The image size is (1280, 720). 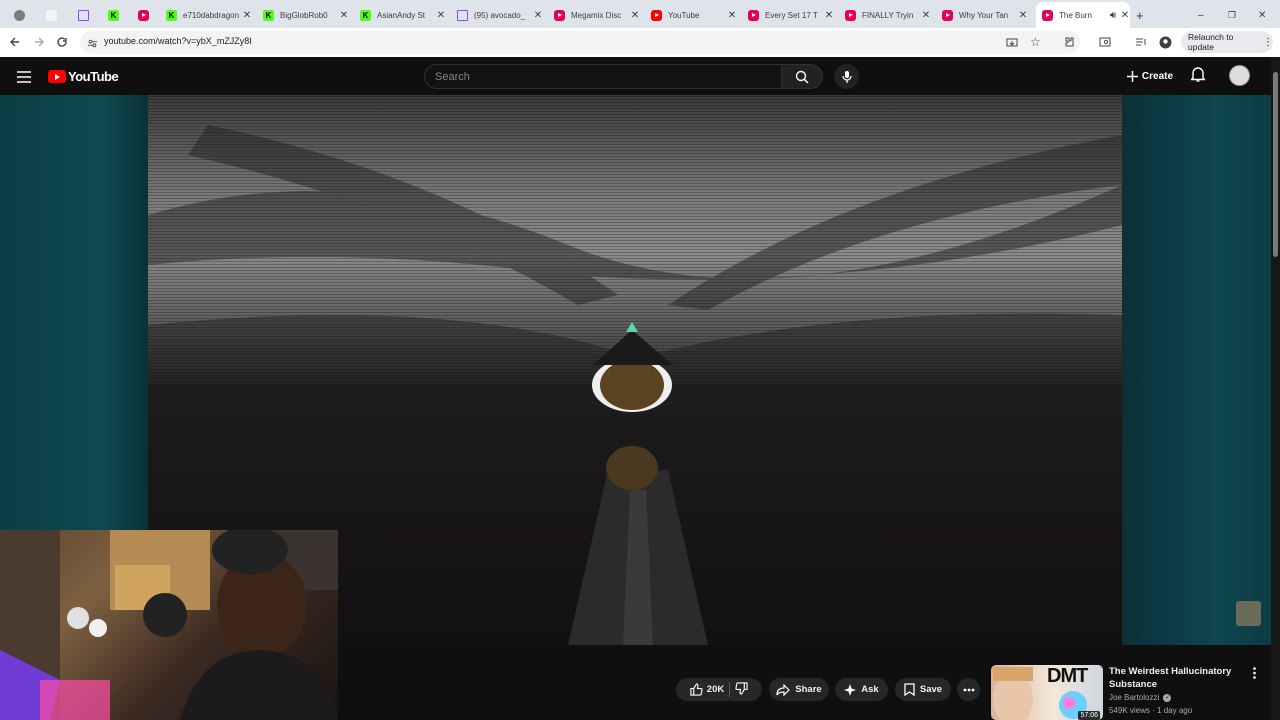 I want to click on media-control-icon, so click(x=1141, y=42).